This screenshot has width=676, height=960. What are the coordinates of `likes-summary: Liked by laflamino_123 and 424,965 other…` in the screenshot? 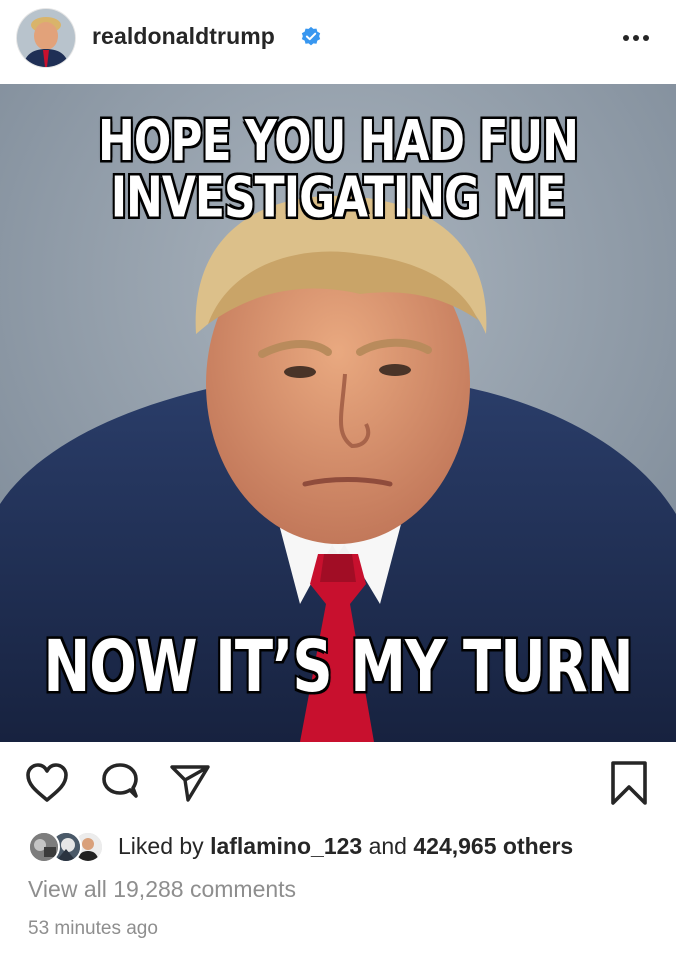 It's located at (345, 846).